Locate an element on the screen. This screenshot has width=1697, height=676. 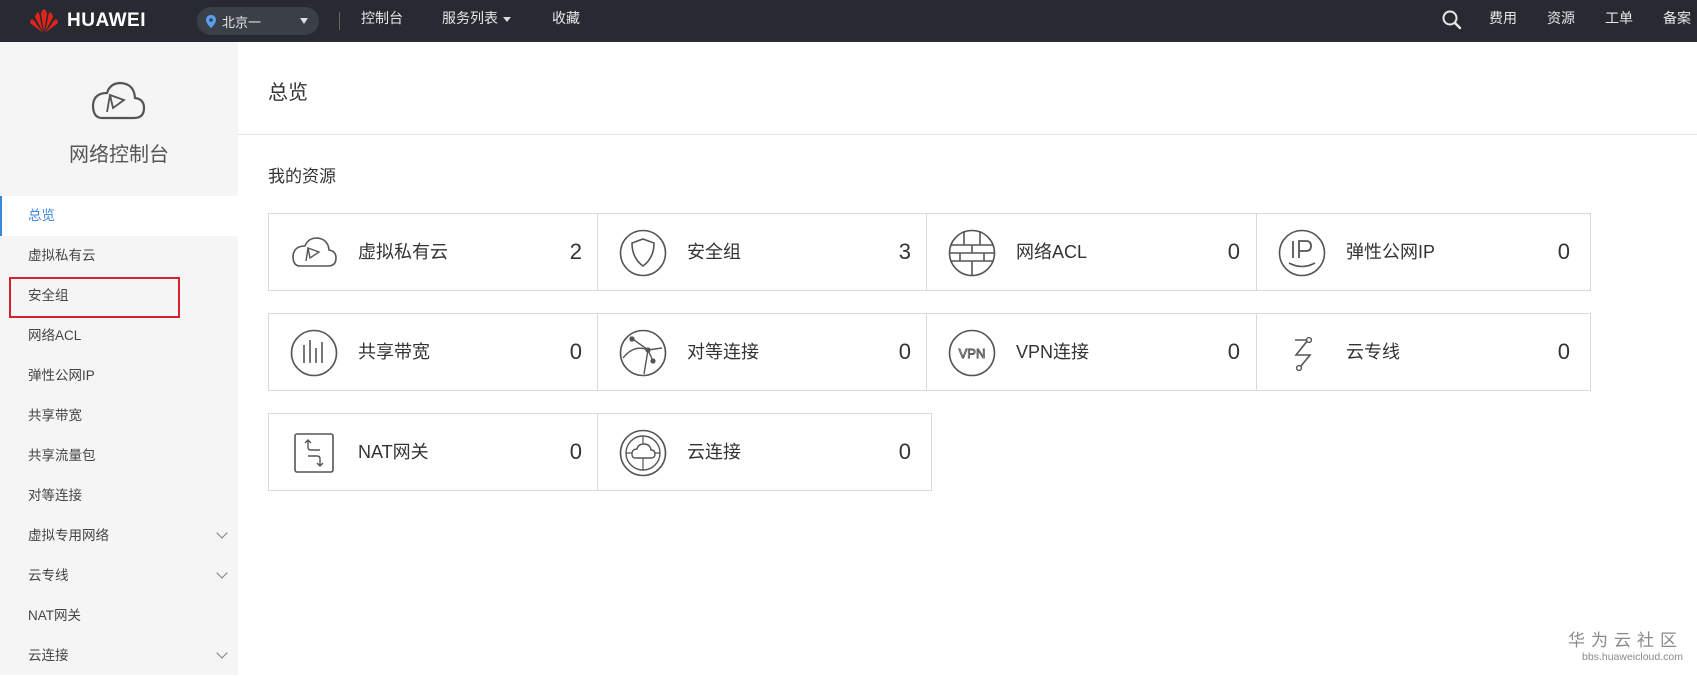
sidebar-title: 网络控制台 is located at coordinates (119, 155).